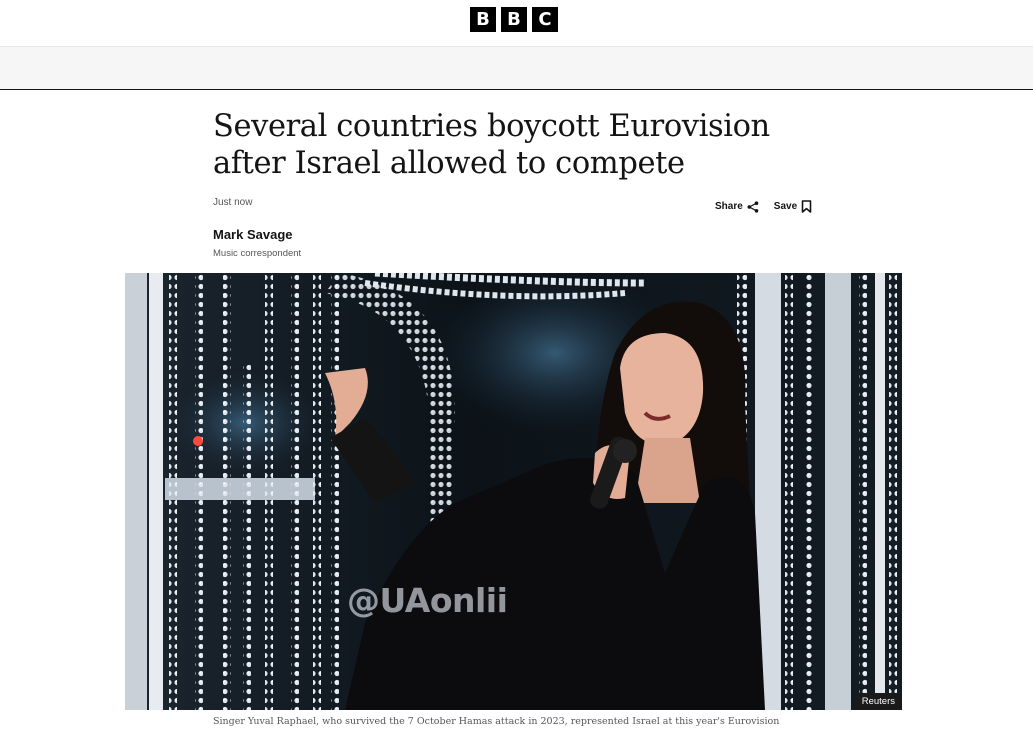 The height and width of the screenshot is (735, 1033). I want to click on logo-letter-b1: B, so click(483, 19).